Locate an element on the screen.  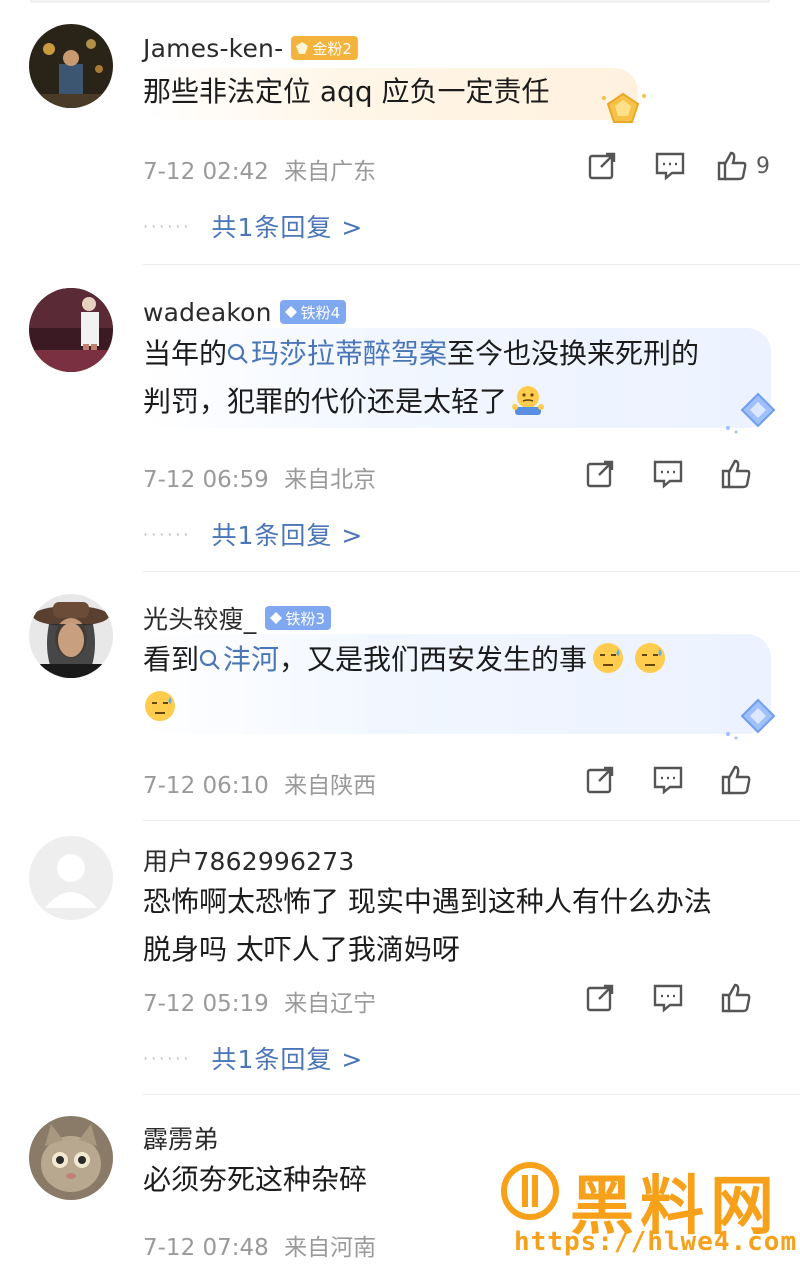
comment-bubble: 那些非法定位 aqq 应负一定责任 is located at coordinates (390, 94).